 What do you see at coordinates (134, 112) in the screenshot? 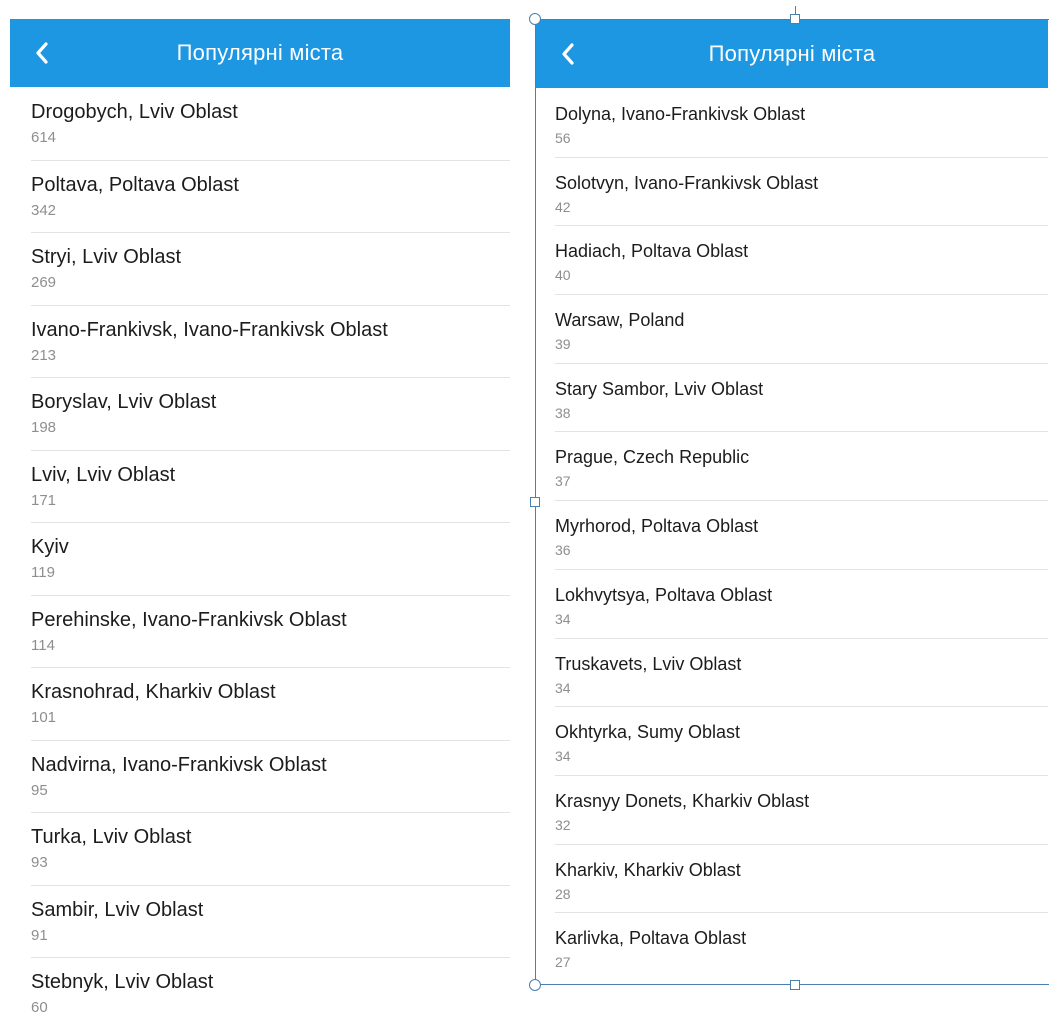
I see `city-name: Drogobych, Lviv Oblast` at bounding box center [134, 112].